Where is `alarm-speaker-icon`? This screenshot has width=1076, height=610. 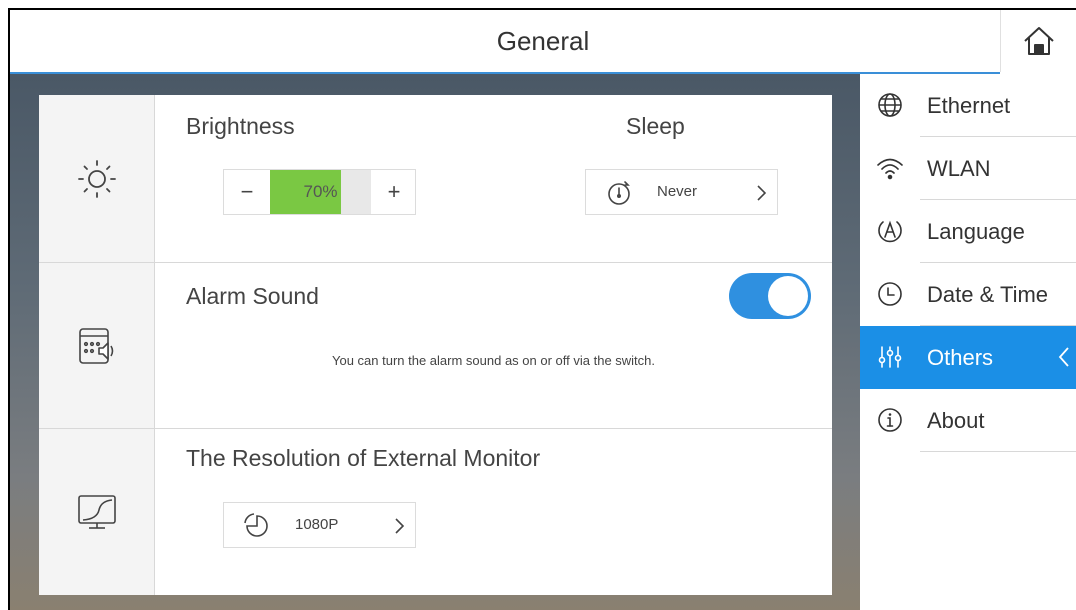
alarm-speaker-icon is located at coordinates (95, 345).